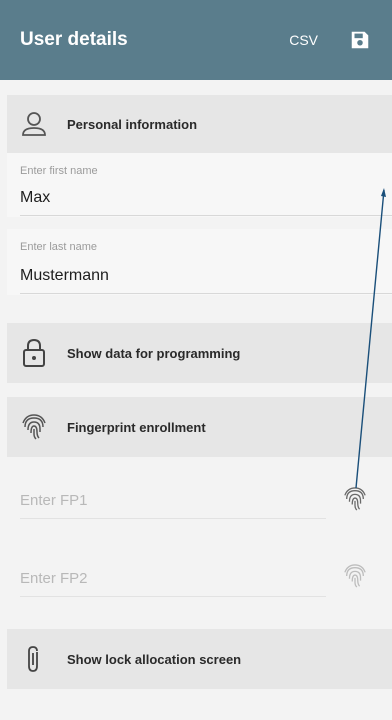  Describe the element at coordinates (59, 247) in the screenshot. I see `last-name-label: Enter last name` at that location.